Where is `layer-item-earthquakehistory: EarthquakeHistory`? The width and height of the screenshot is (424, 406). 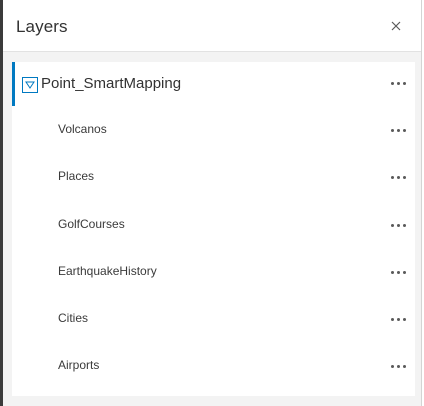 layer-item-earthquakehistory: EarthquakeHistory is located at coordinates (213, 272).